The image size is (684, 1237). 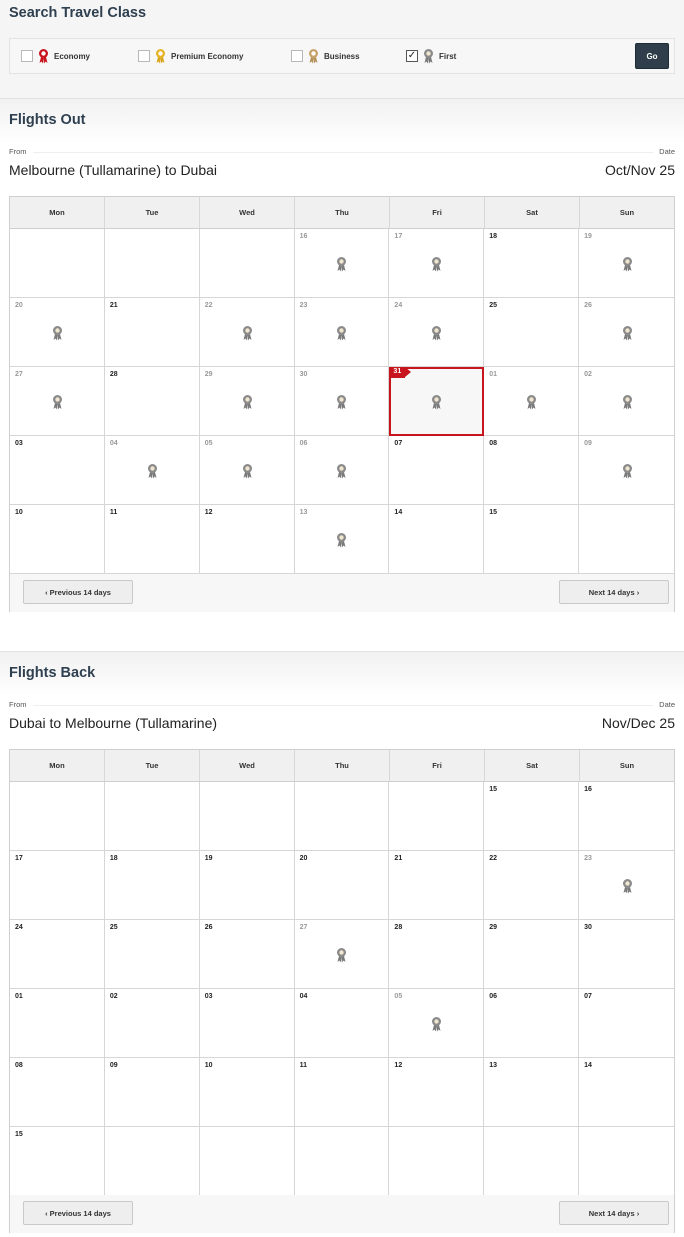 I want to click on calendar-day: 29, so click(x=247, y=401).